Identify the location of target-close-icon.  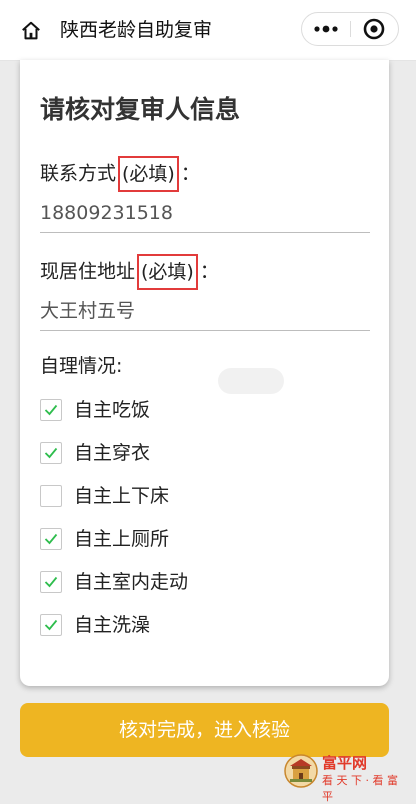
(374, 29).